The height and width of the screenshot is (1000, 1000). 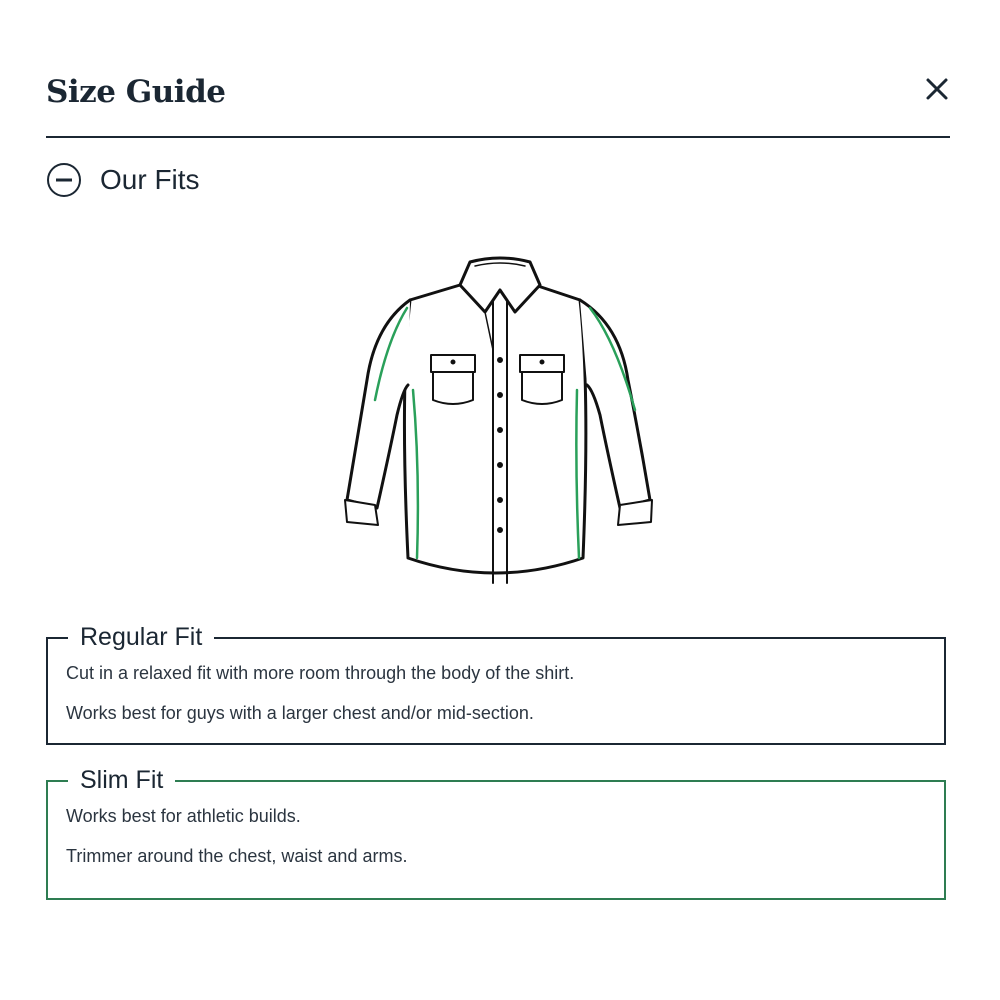 I want to click on collapse-minus-icon, so click(x=64, y=180).